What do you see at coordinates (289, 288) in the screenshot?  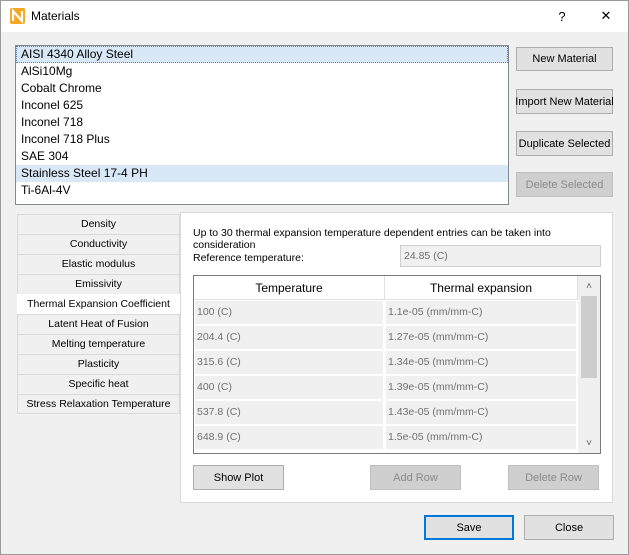 I see `column-header-temperature: Temperature` at bounding box center [289, 288].